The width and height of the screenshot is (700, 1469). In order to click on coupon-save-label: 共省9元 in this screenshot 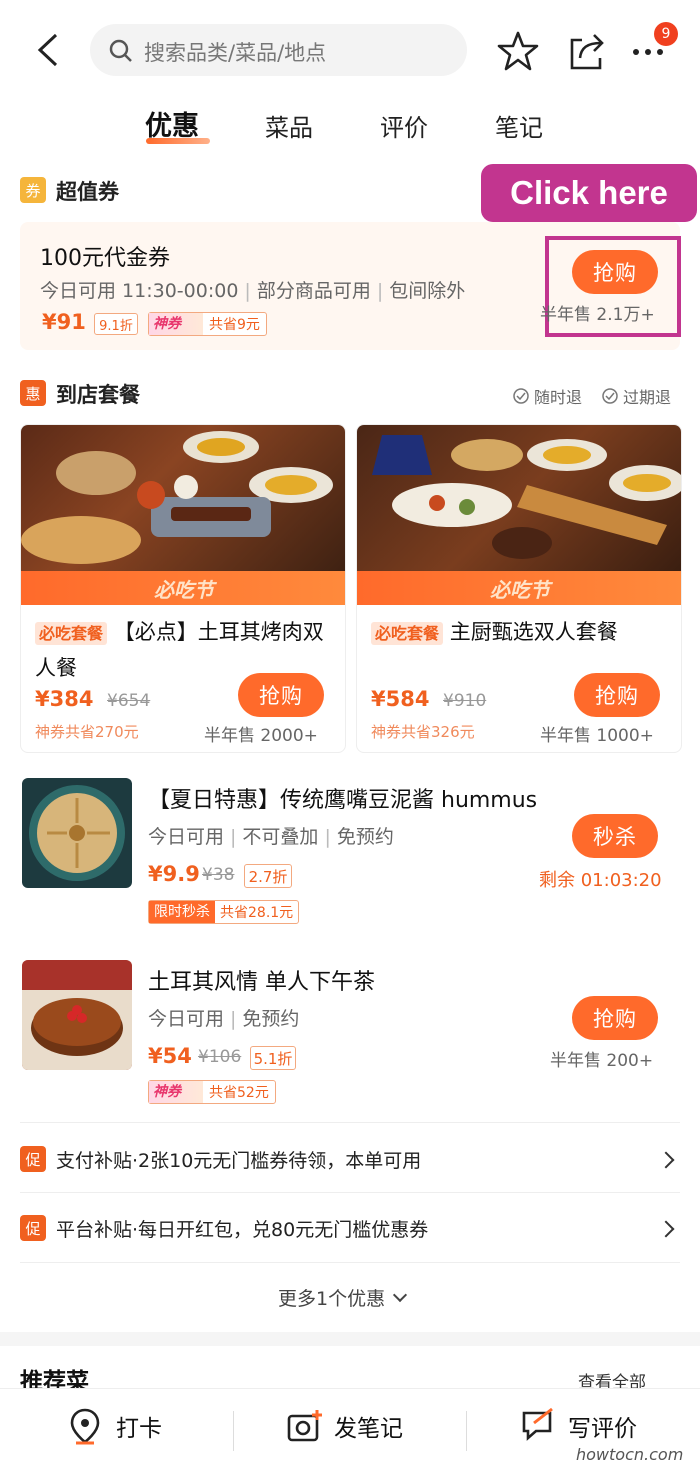, I will do `click(234, 325)`.